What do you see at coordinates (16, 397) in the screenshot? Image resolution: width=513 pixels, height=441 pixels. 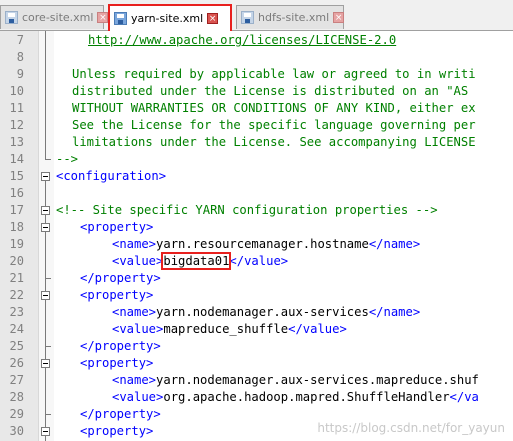 I see `line-number: 28` at bounding box center [16, 397].